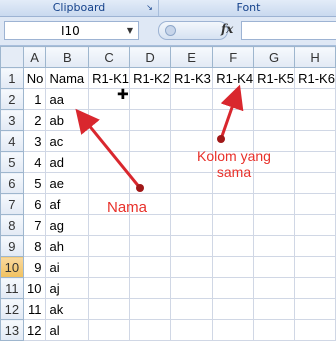 The width and height of the screenshot is (336, 341). I want to click on column-header: D, so click(150, 57).